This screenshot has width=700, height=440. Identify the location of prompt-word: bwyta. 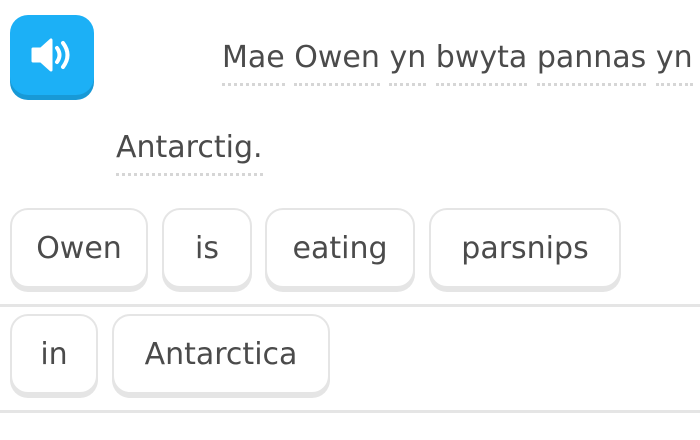
(481, 63).